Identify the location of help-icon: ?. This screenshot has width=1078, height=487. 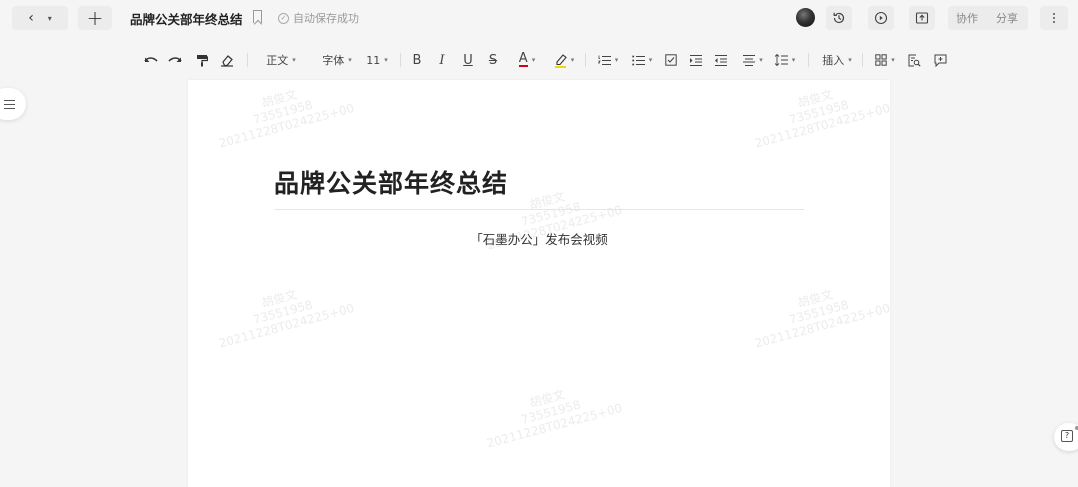
(1067, 436).